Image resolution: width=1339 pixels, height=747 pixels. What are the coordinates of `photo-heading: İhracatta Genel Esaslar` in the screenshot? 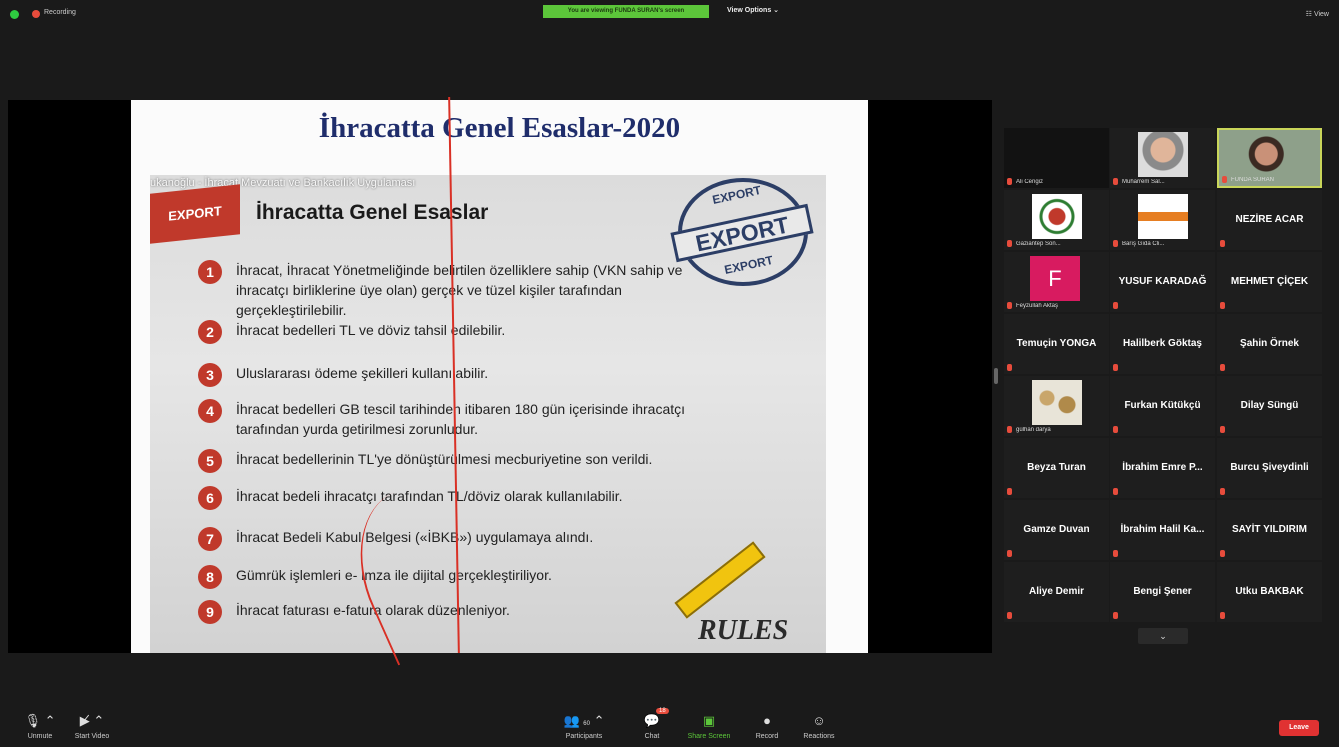 It's located at (372, 212).